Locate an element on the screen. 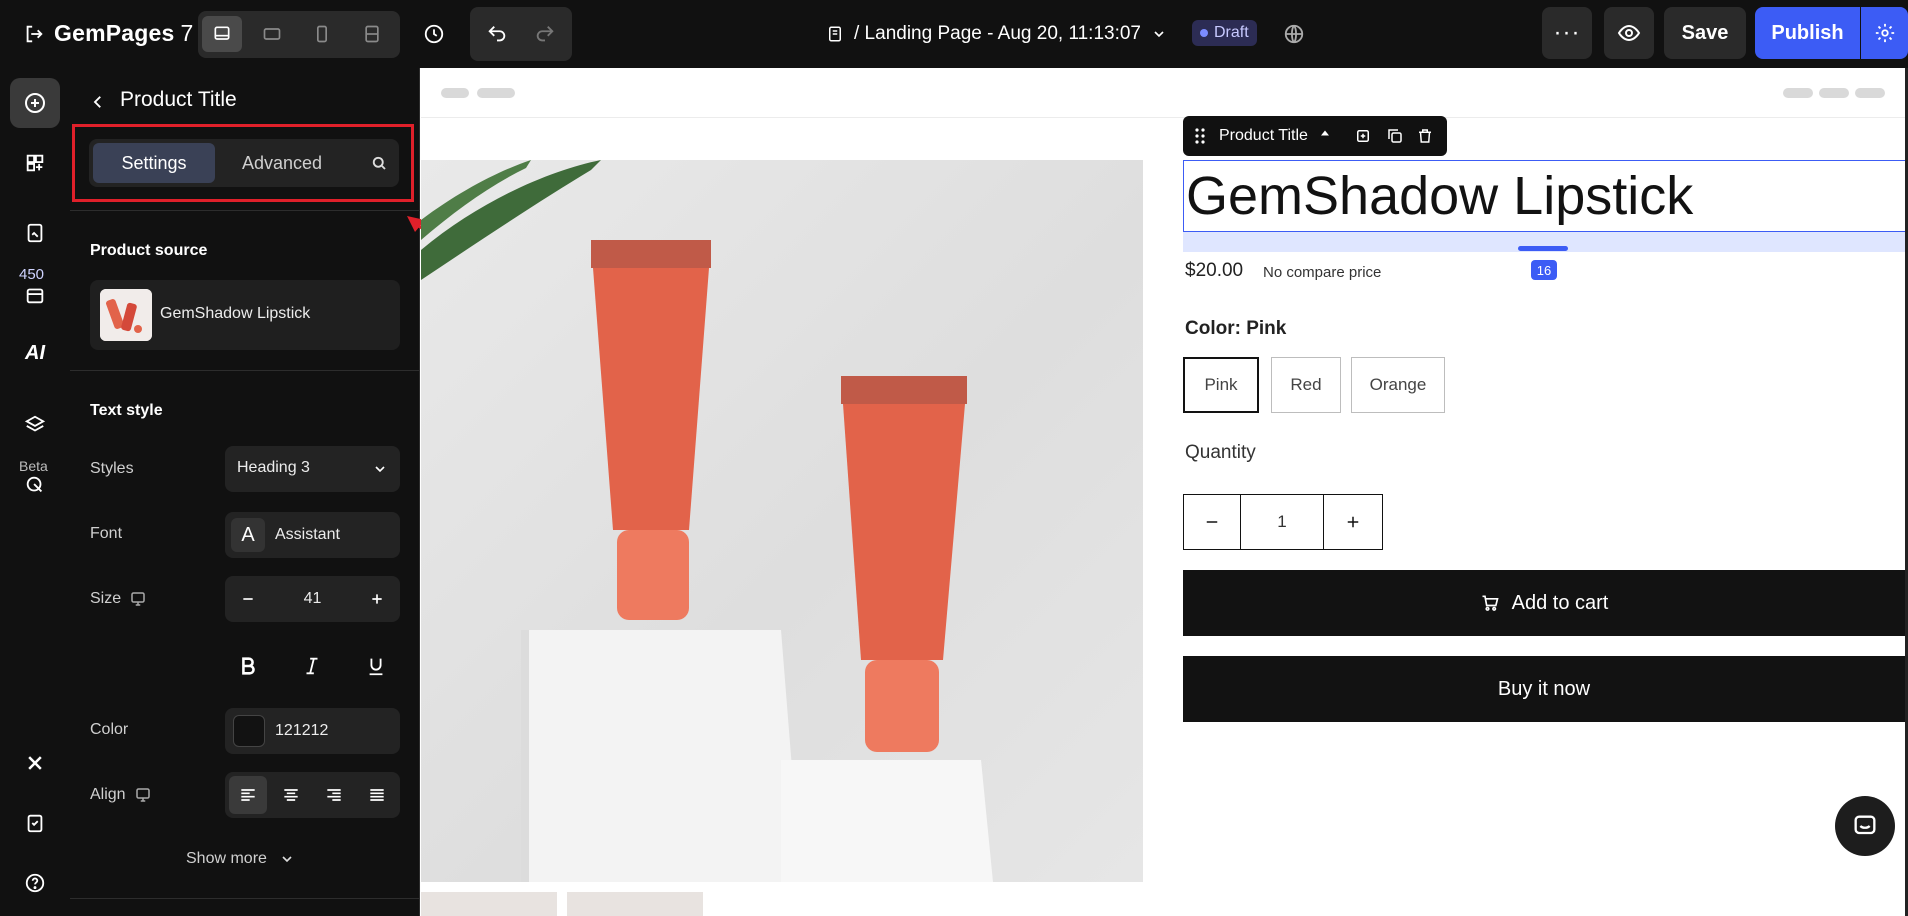  highlight-box: Settings Advanced is located at coordinates (243, 163).